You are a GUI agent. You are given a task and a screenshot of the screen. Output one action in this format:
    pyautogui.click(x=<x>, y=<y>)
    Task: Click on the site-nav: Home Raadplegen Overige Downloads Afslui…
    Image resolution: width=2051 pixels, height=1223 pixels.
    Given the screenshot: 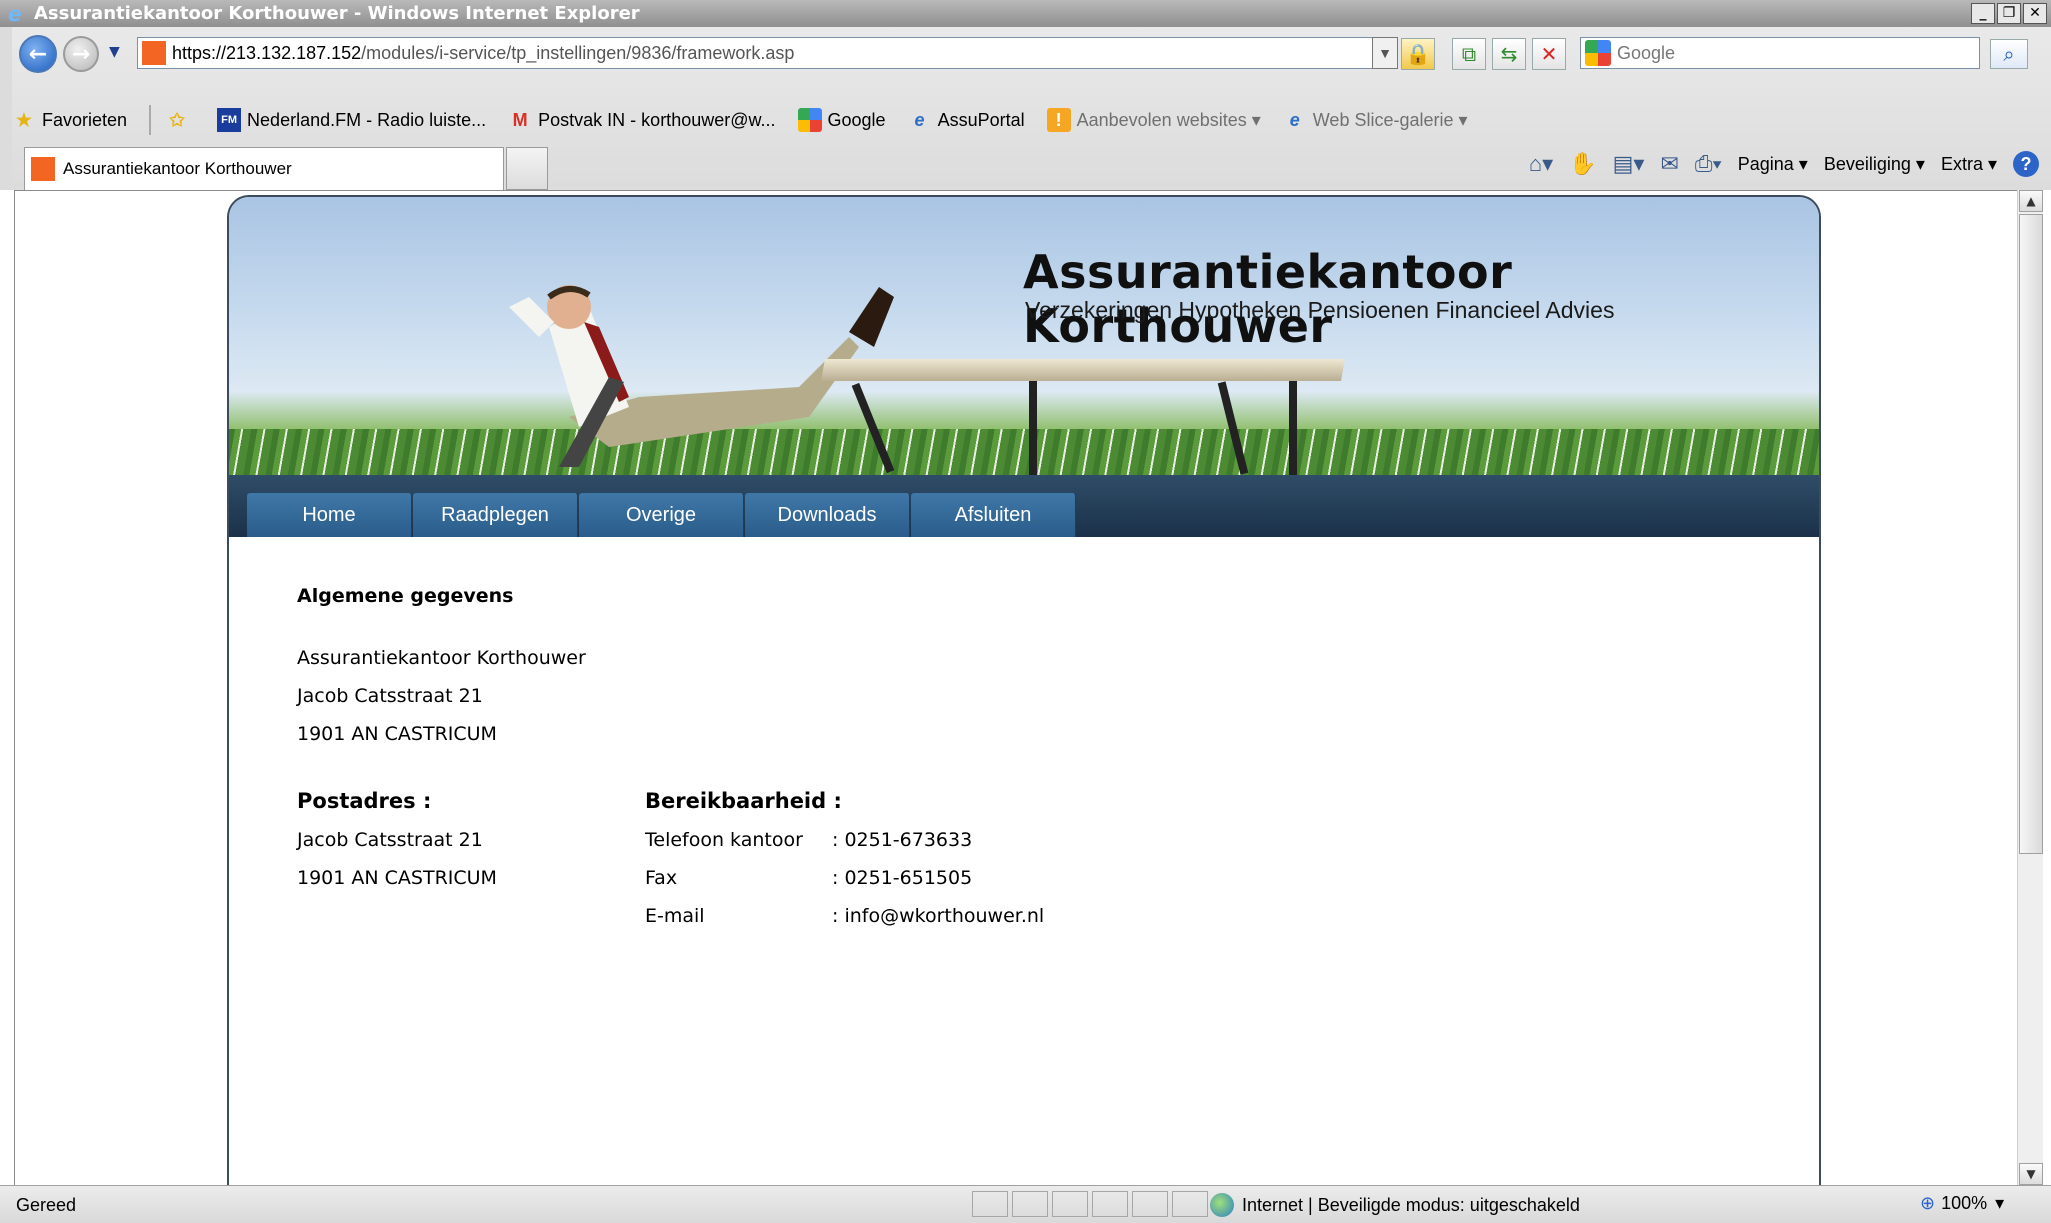 What is the action you would take?
    pyautogui.click(x=1024, y=506)
    